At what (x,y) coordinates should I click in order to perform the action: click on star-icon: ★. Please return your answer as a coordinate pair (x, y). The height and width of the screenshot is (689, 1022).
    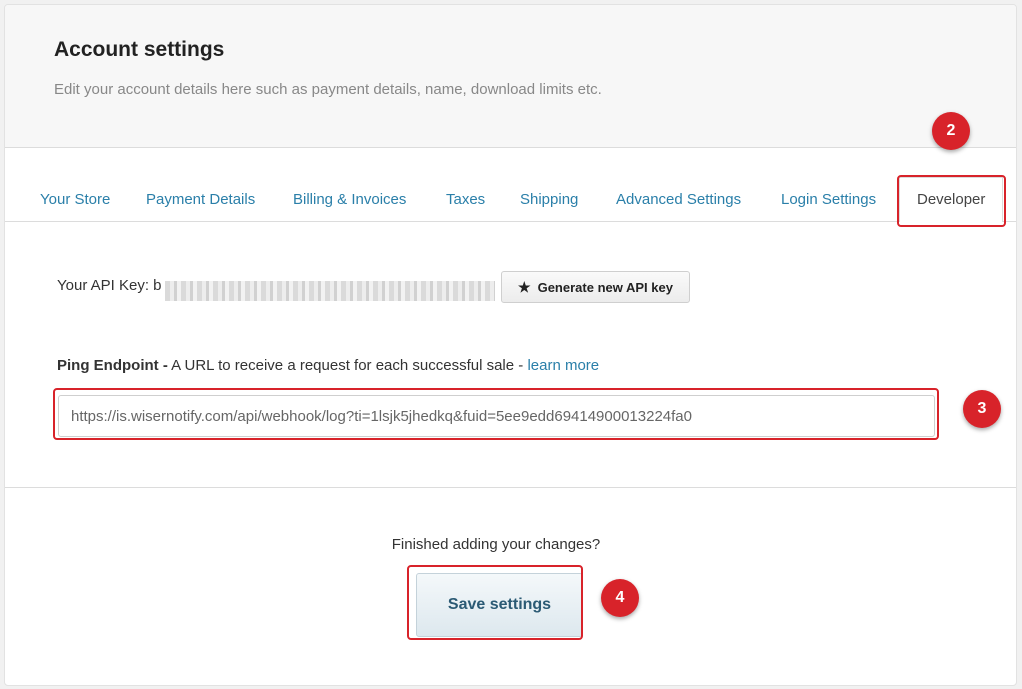
    Looking at the image, I should click on (524, 286).